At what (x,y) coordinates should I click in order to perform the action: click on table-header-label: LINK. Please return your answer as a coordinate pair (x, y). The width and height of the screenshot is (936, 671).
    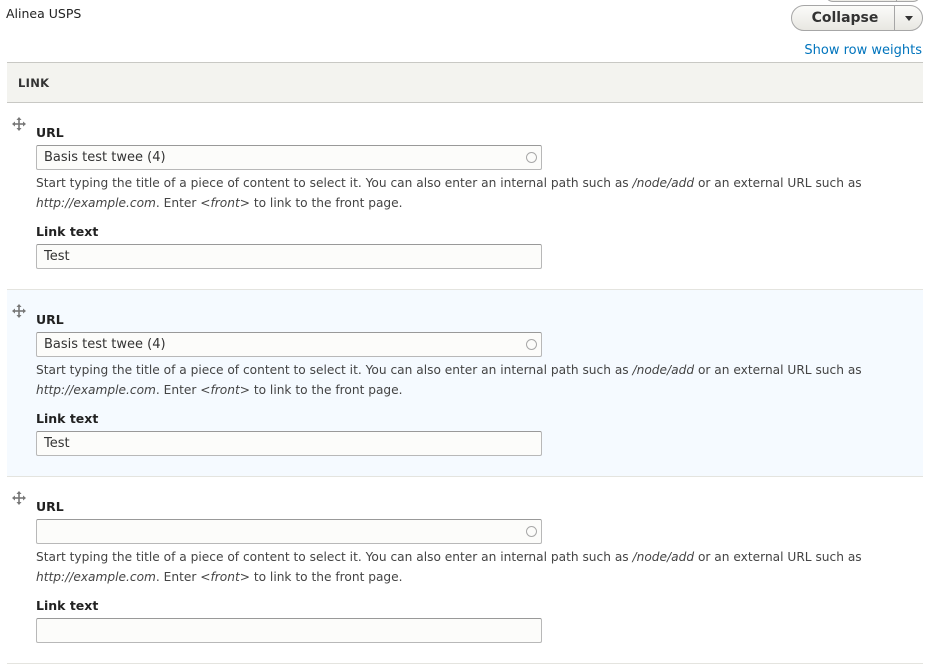
    Looking at the image, I should click on (34, 82).